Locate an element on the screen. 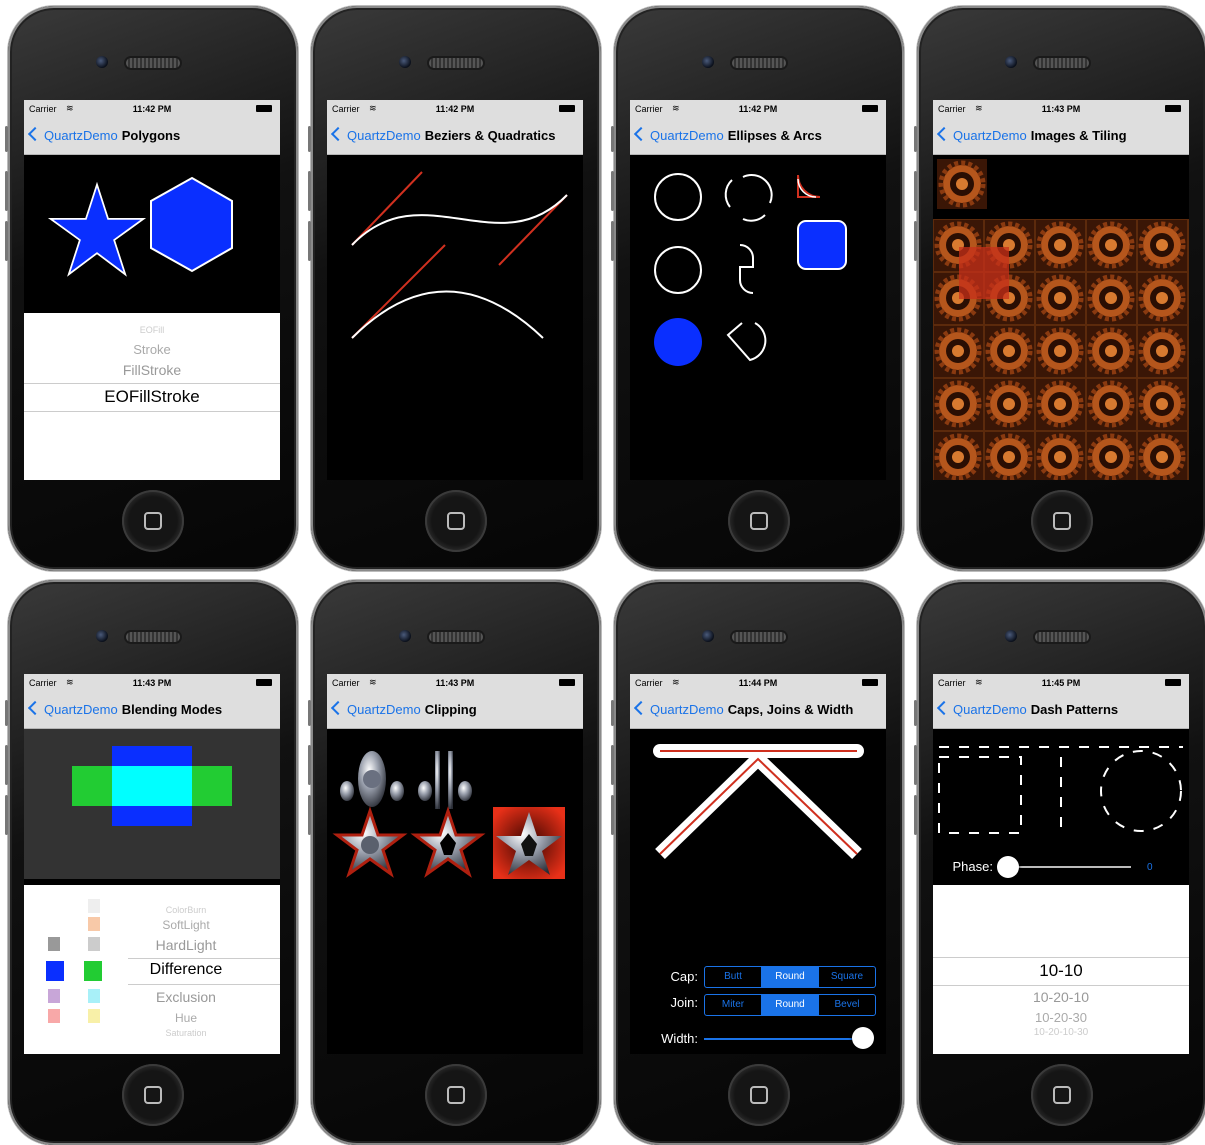  status-bar: Carrier ≋ 11:45 PM is located at coordinates (1061, 683).